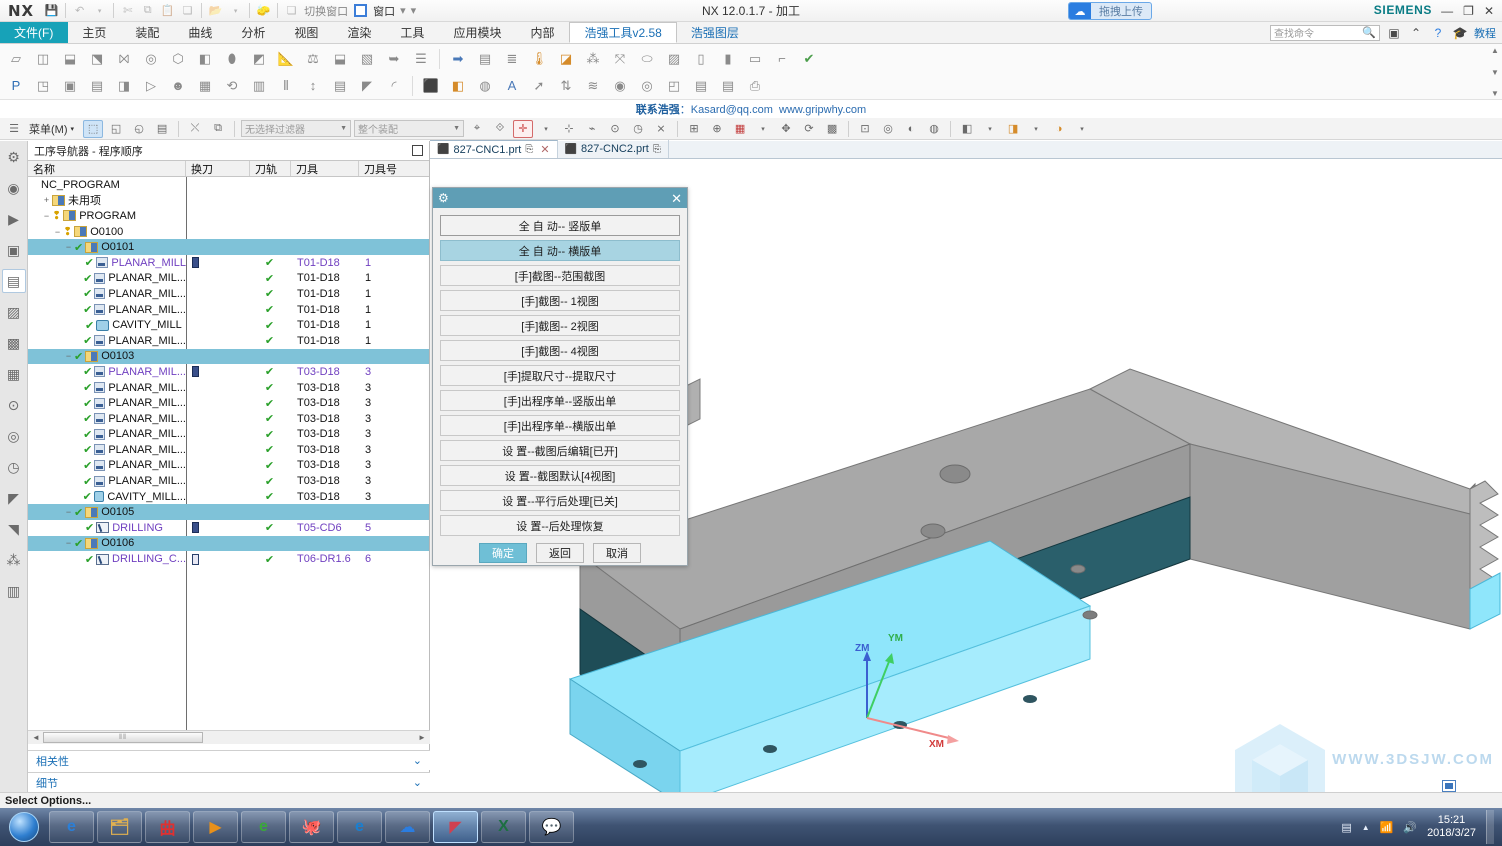 This screenshot has height=846, width=1502. I want to click on view-dropdown-icon: ▾, so click(1036, 129).